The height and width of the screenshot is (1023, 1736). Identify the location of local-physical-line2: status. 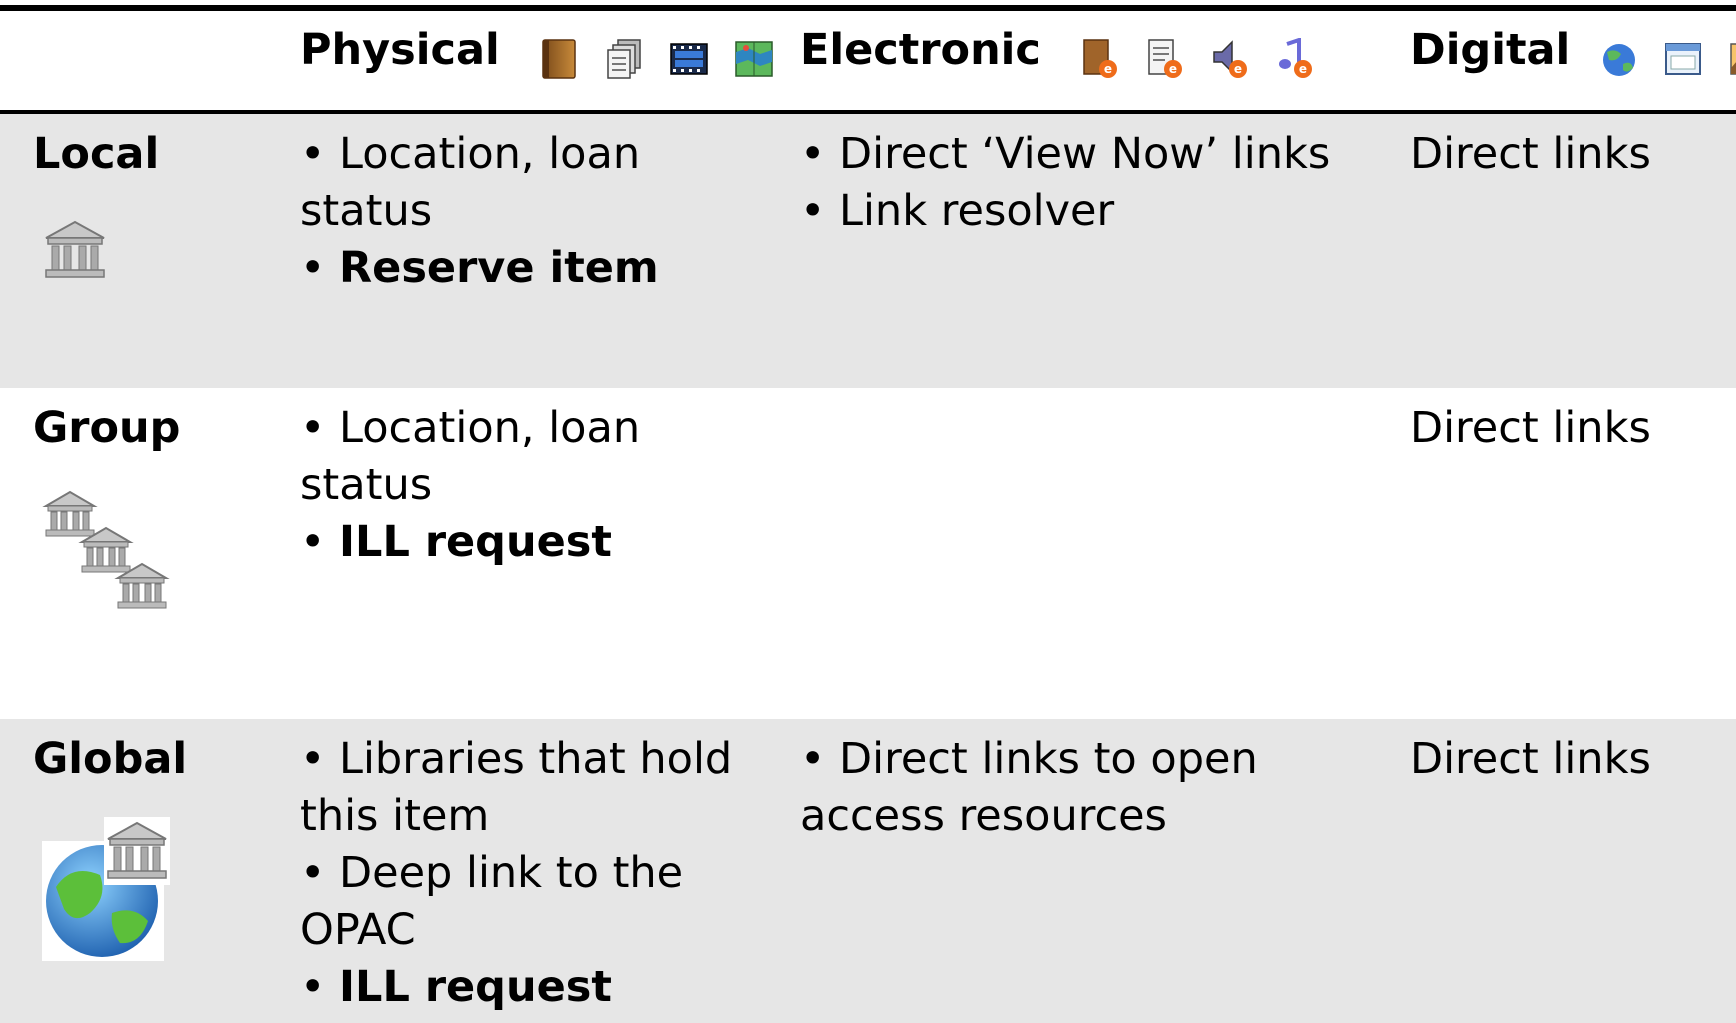
(366, 211).